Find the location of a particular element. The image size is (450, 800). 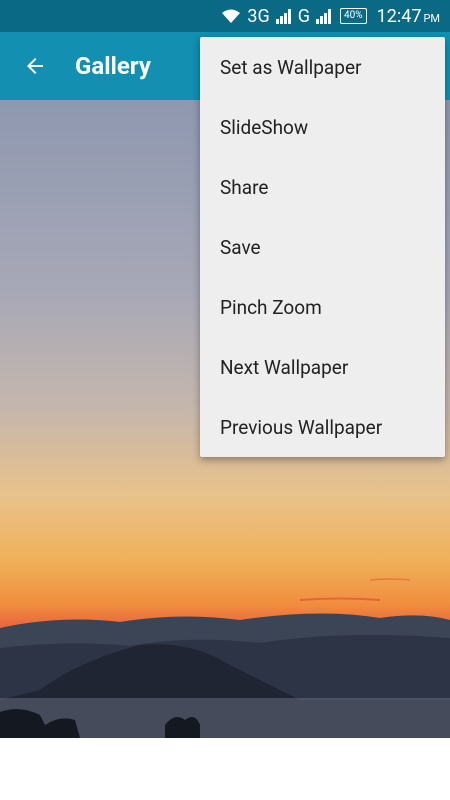

wifi-icon is located at coordinates (231, 16).